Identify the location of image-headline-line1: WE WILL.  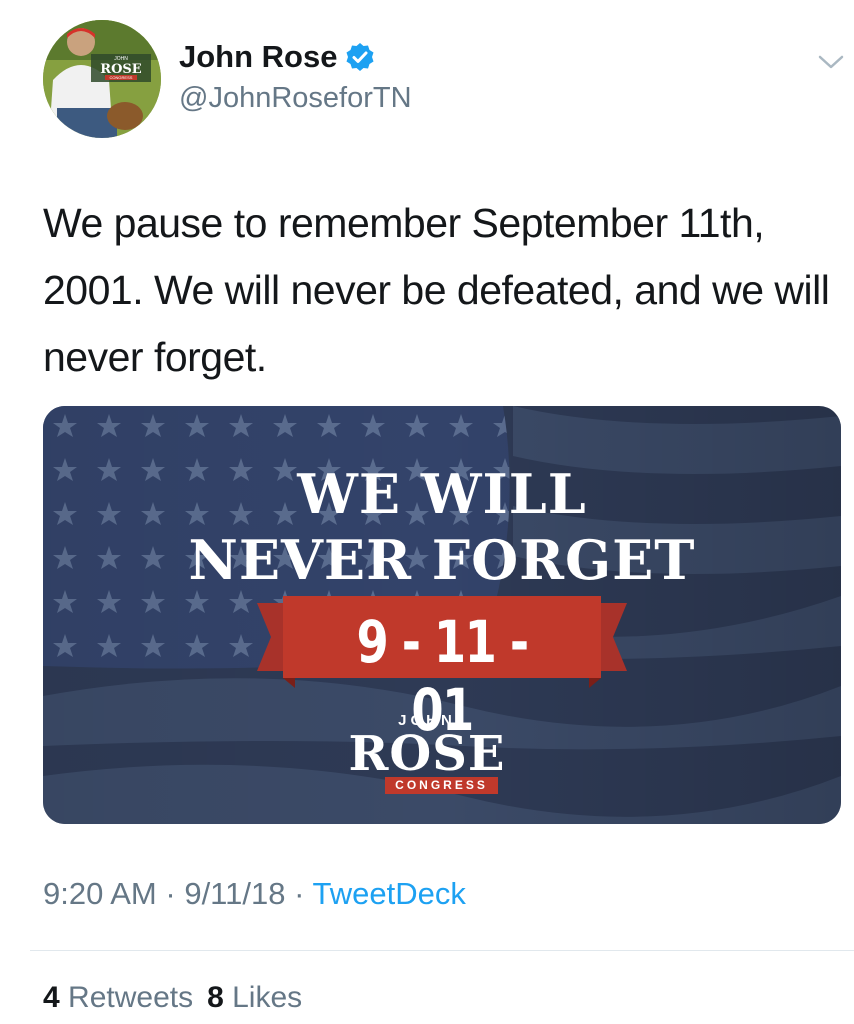
(442, 494).